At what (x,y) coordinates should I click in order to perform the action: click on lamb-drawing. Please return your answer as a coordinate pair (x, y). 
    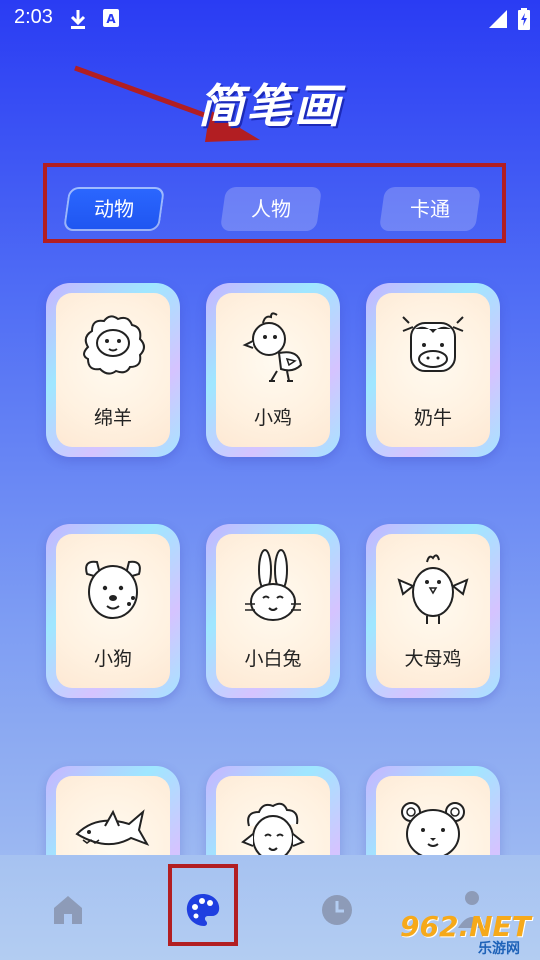
    Looking at the image, I should click on (273, 828).